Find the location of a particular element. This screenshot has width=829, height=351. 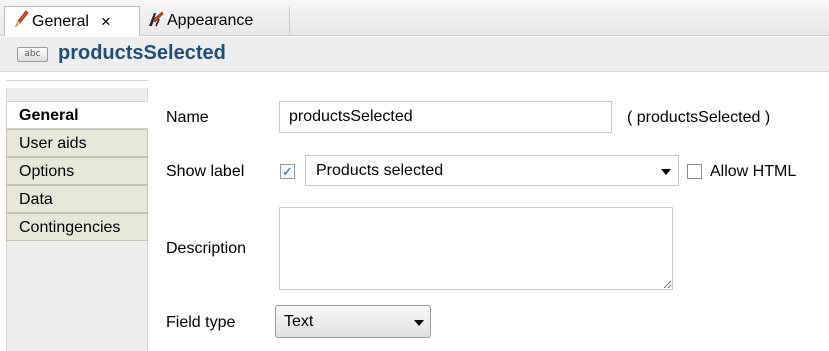

text-field-type-icon: abc is located at coordinates (32, 54).